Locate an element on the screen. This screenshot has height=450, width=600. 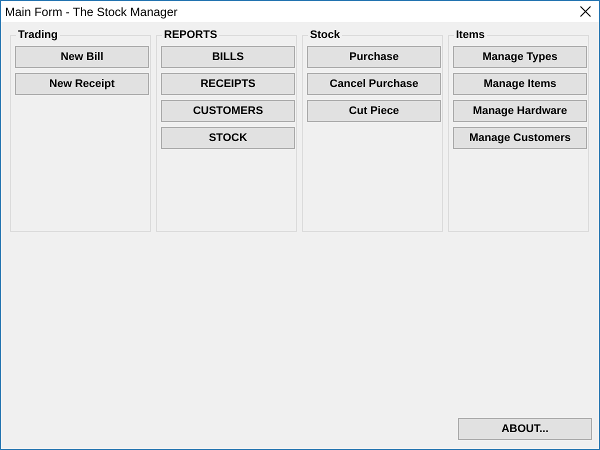
group-title: Trading is located at coordinates (38, 35).